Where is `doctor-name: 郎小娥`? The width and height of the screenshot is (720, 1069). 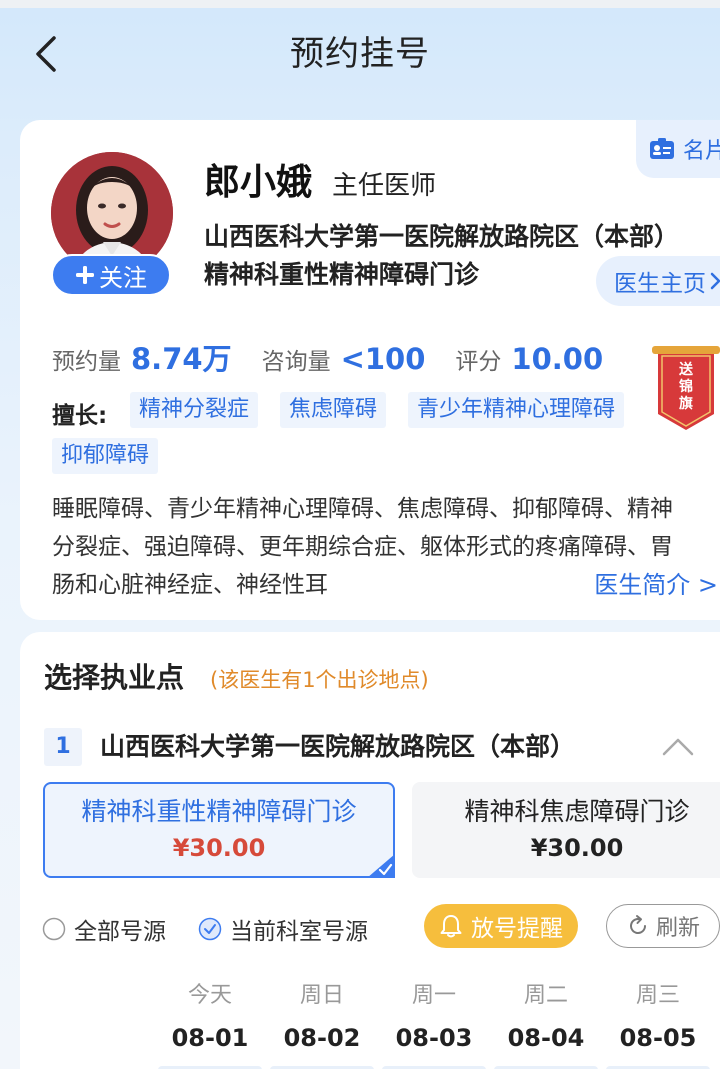 doctor-name: 郎小娥 is located at coordinates (258, 182).